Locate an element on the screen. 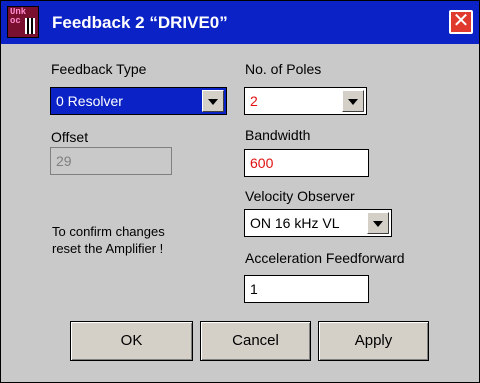  velocity-observer-select: ON 16 kHz VL is located at coordinates (318, 223).